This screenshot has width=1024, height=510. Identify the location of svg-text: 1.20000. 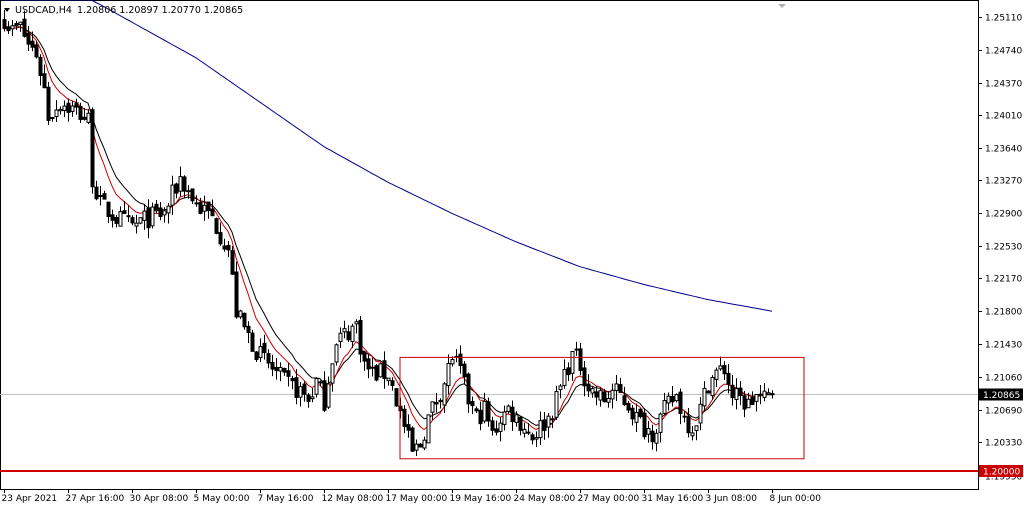
(1001, 473).